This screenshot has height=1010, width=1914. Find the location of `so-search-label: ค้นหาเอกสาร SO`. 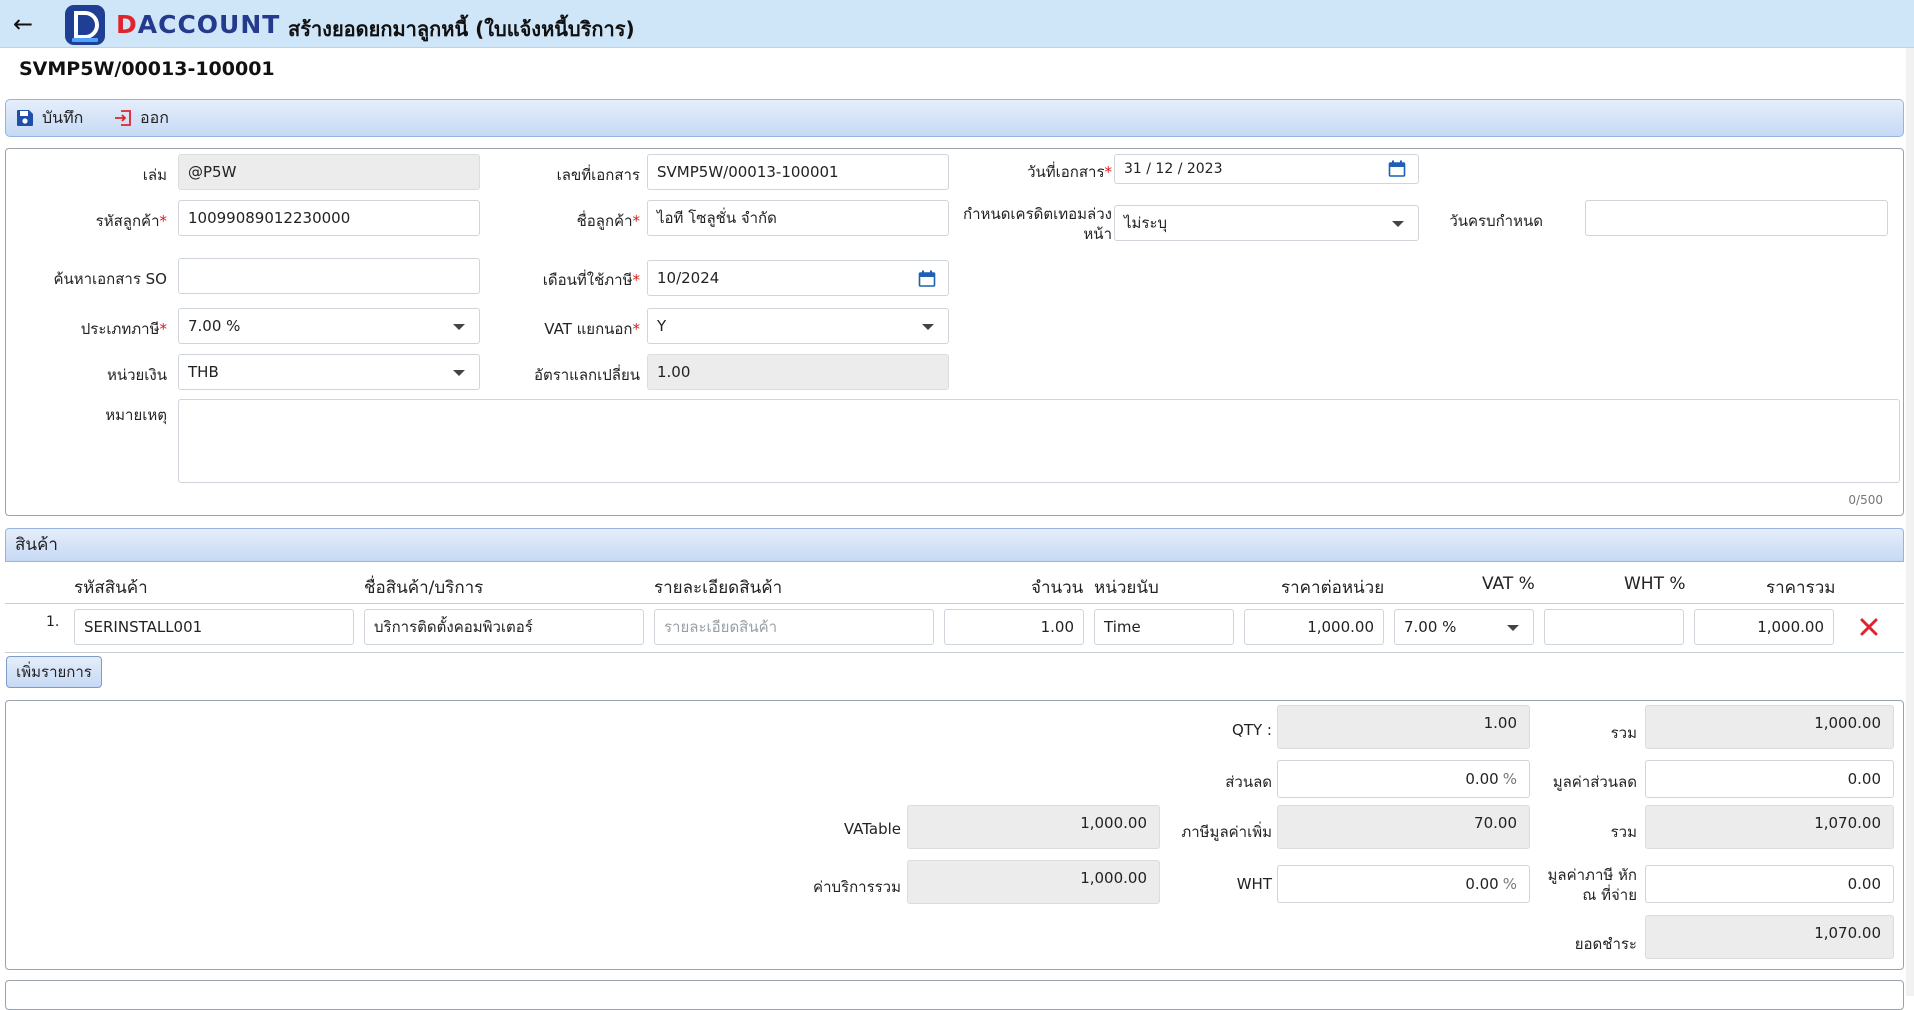

so-search-label: ค้นหาเอกสาร SO is located at coordinates (110, 279).